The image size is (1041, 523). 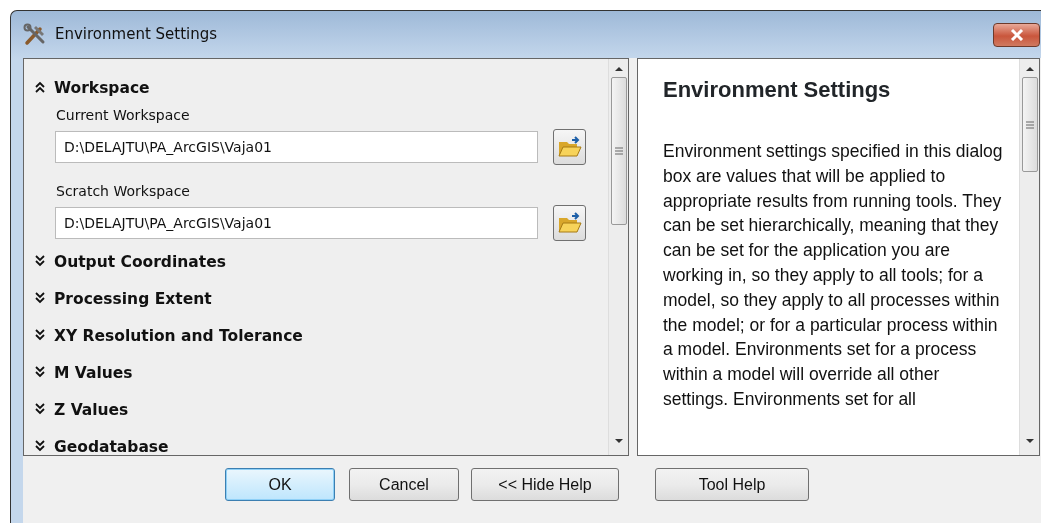 I want to click on field-label: Scratch Workspace, so click(x=123, y=191).